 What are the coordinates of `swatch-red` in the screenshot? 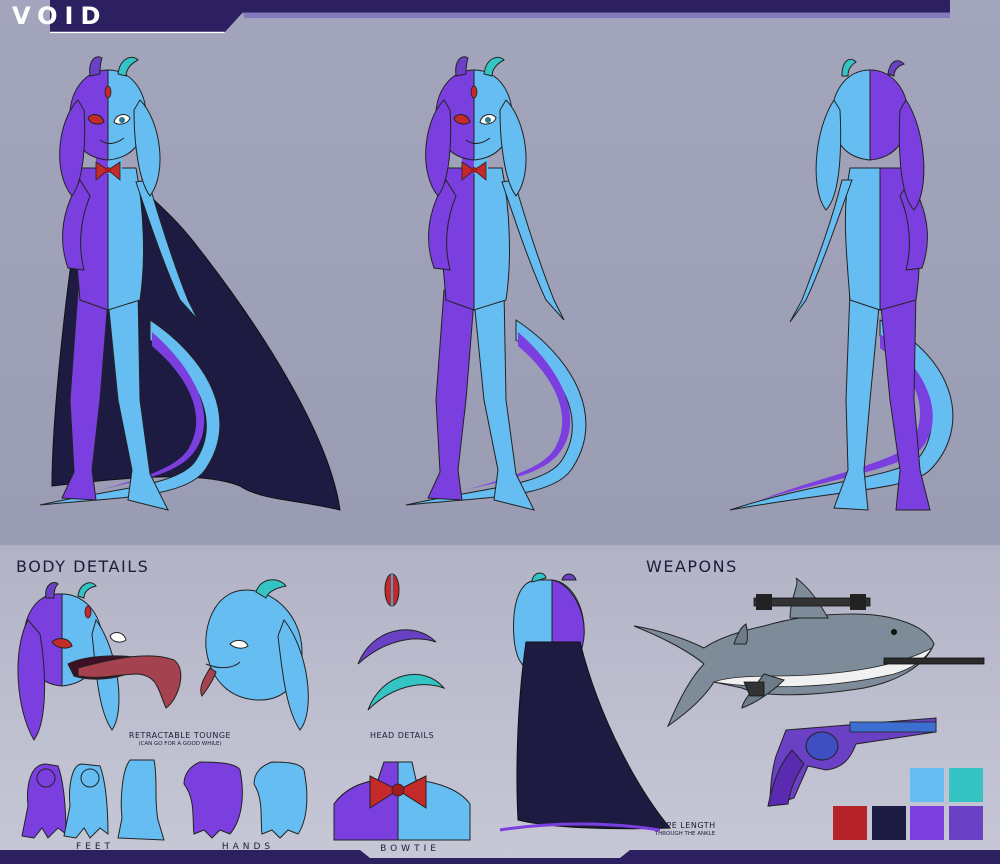 It's located at (850, 823).